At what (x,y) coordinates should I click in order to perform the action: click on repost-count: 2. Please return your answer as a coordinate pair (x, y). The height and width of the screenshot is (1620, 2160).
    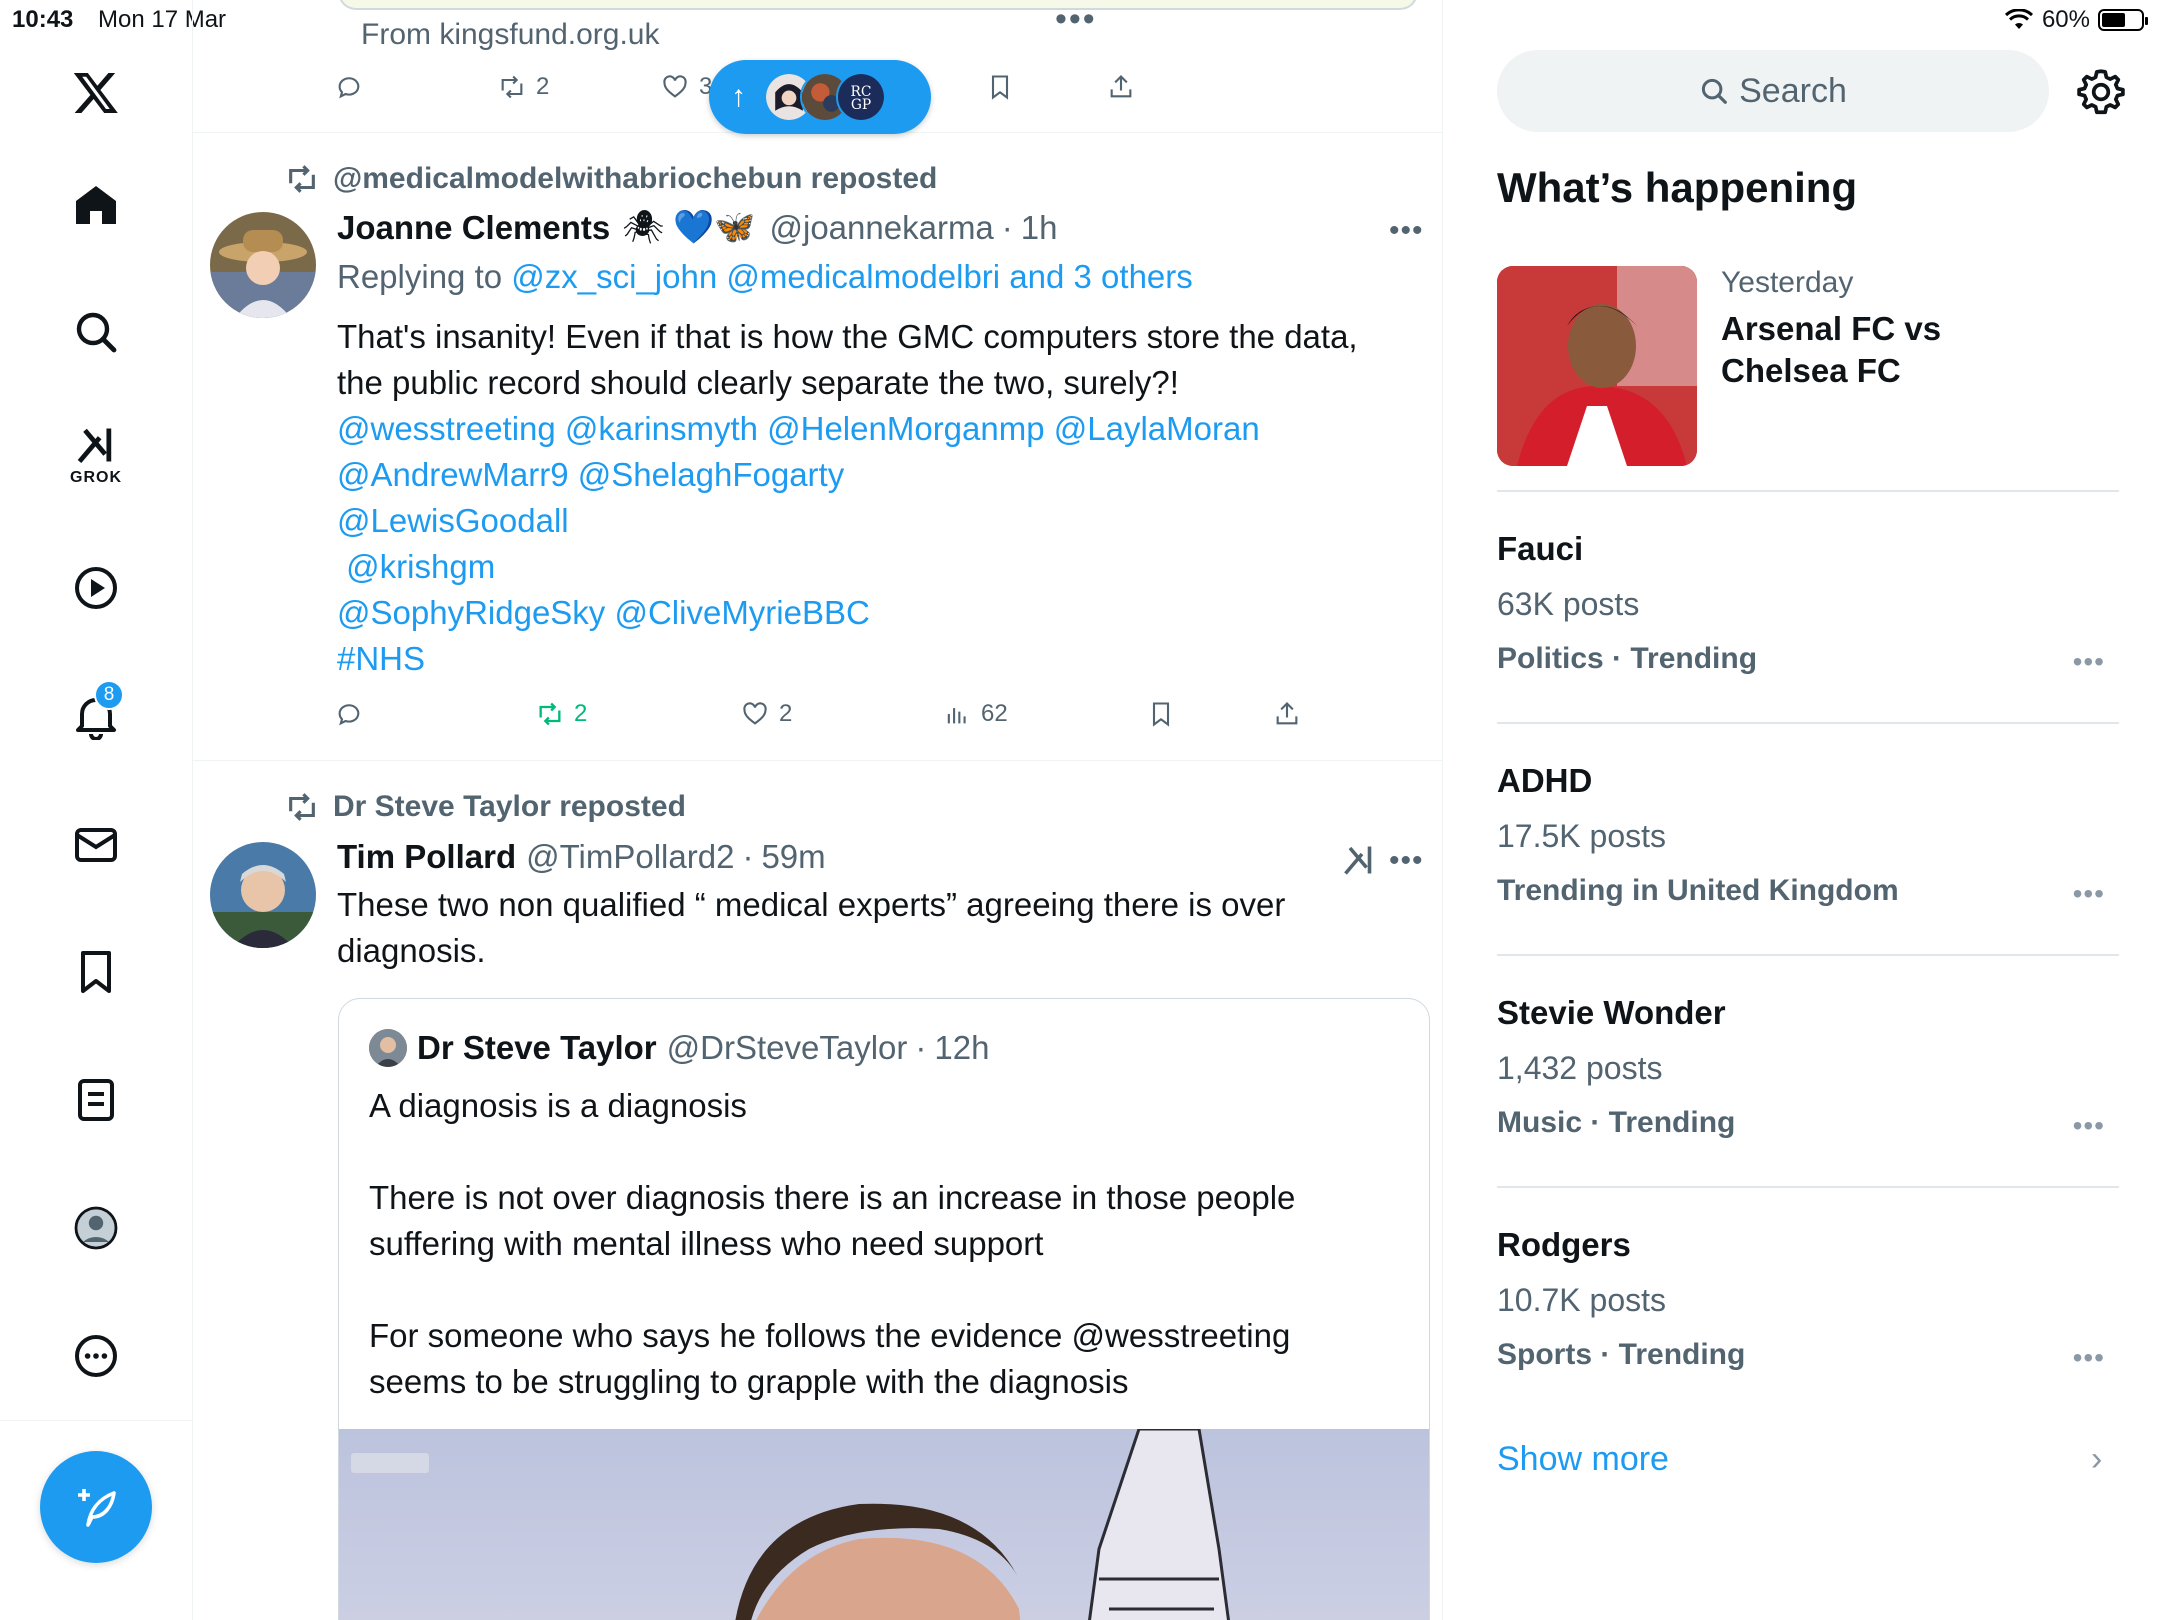
    Looking at the image, I should click on (581, 713).